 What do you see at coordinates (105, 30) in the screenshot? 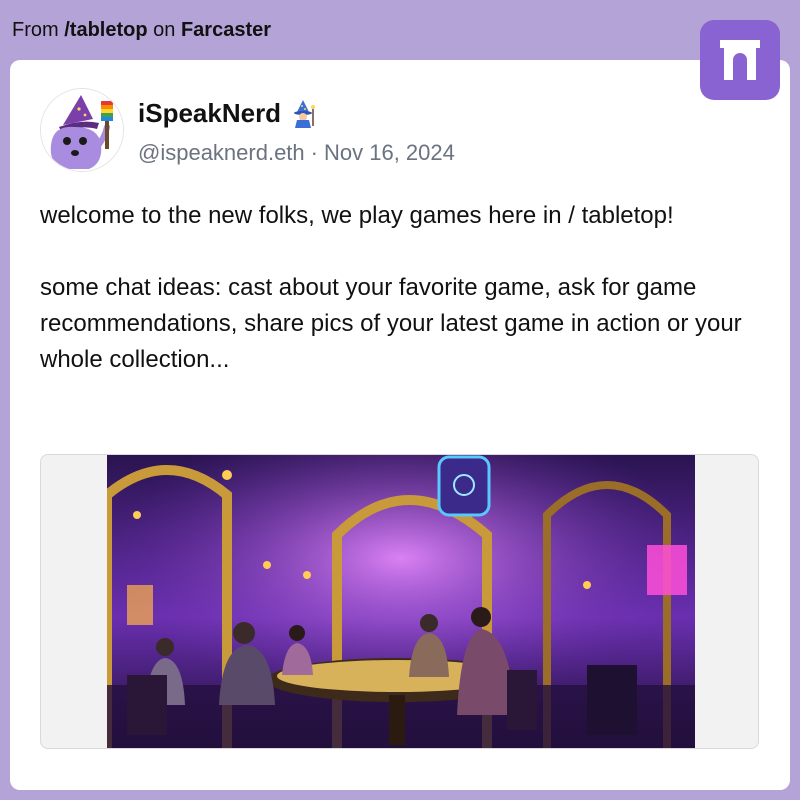
I see `channel-link: /tabletop` at bounding box center [105, 30].